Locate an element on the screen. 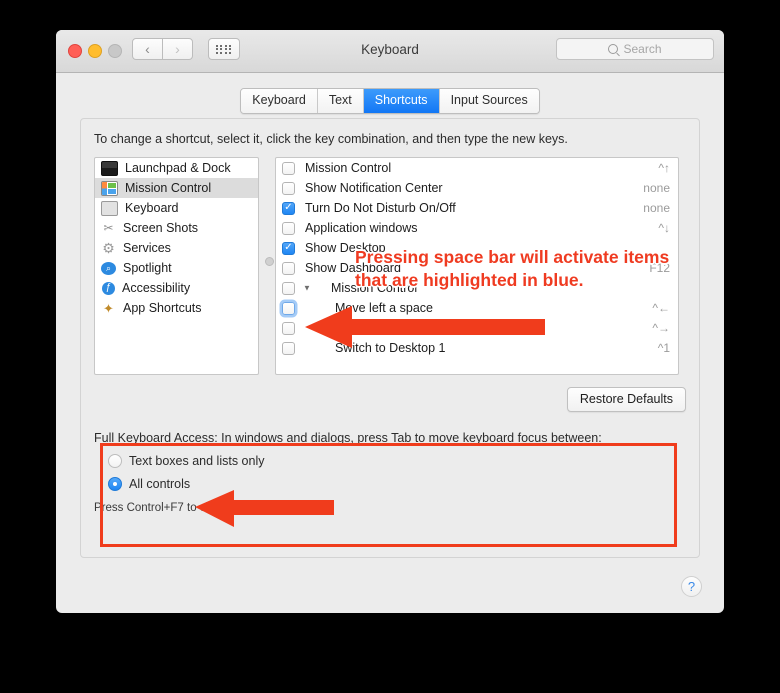 This screenshot has height=693, width=780. shortcut-row: Application windows ^↓ is located at coordinates (477, 228).